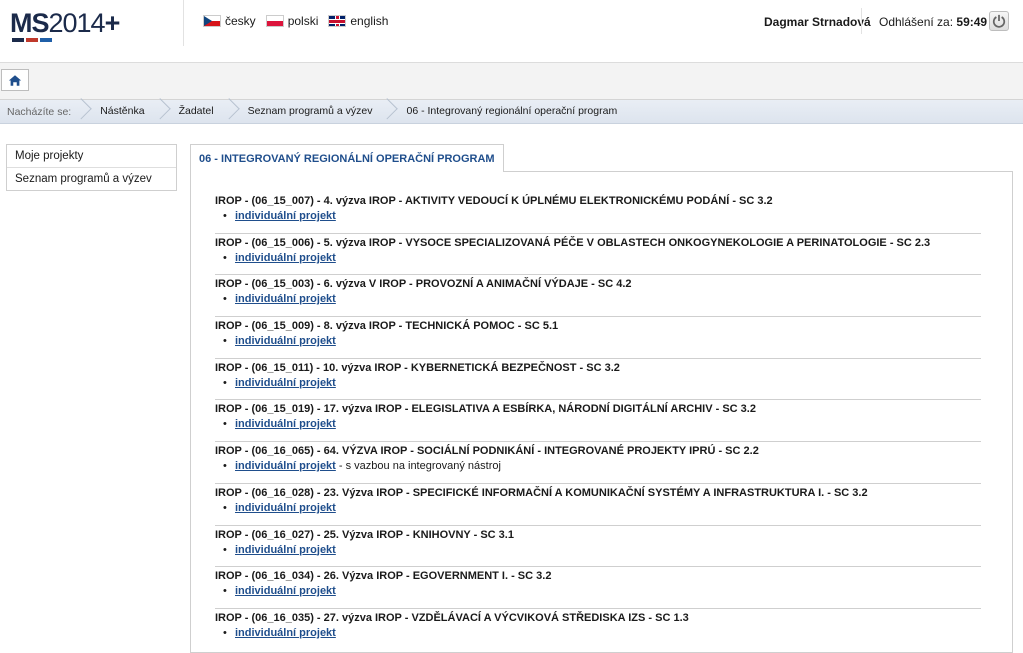 The image size is (1023, 653). Describe the element at coordinates (274, 21) in the screenshot. I see `pl-flag-icon` at that location.